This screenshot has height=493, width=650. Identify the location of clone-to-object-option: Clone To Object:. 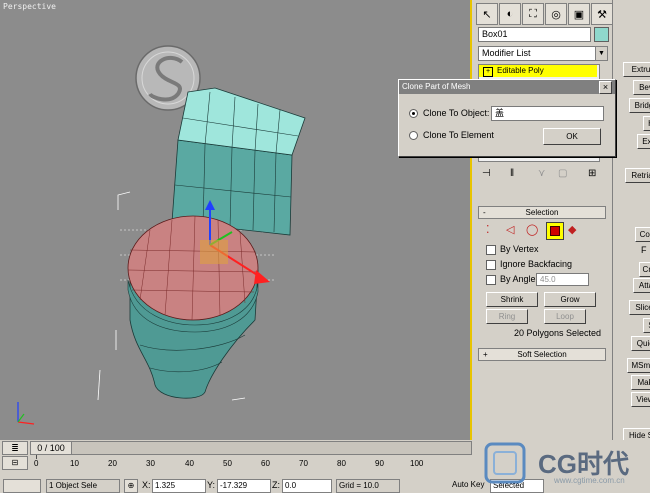
(449, 113).